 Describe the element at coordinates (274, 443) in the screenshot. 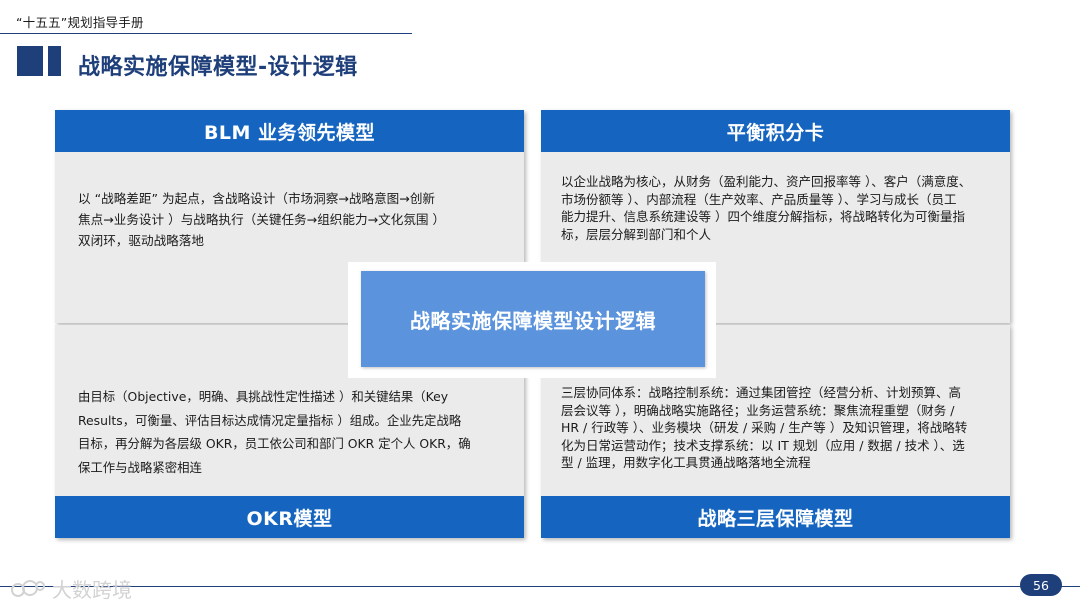

I see `text-line: 目标，再分解为各层级 OKR，员工依公司和部门 OKR 定个人 OKR，确` at that location.